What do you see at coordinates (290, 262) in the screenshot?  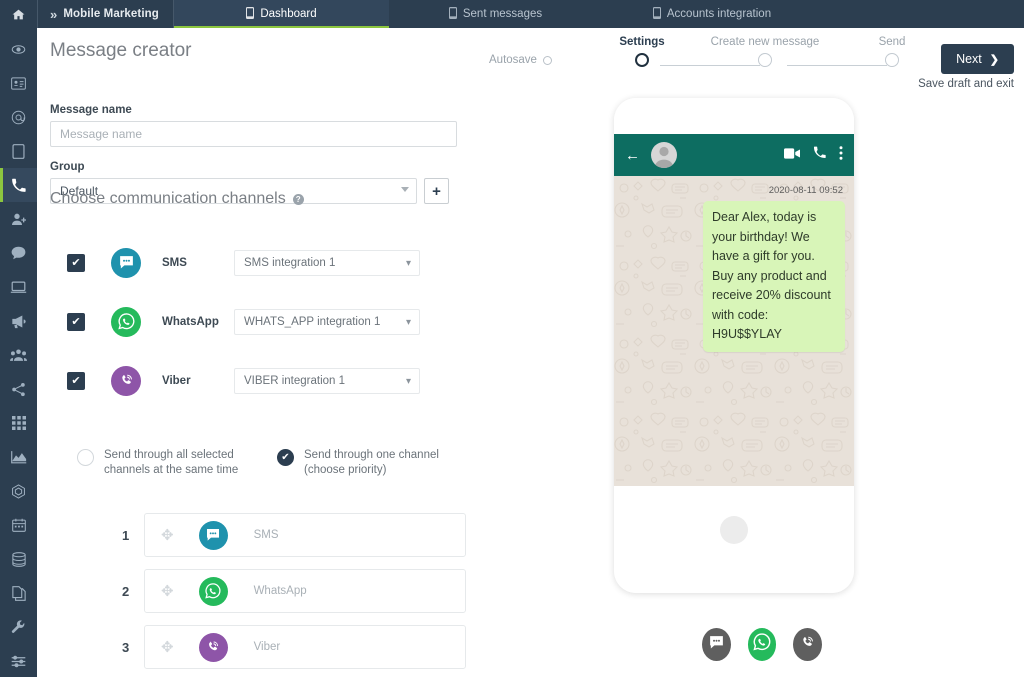 I see `integration-select-sms-value: SMS integration 1` at bounding box center [290, 262].